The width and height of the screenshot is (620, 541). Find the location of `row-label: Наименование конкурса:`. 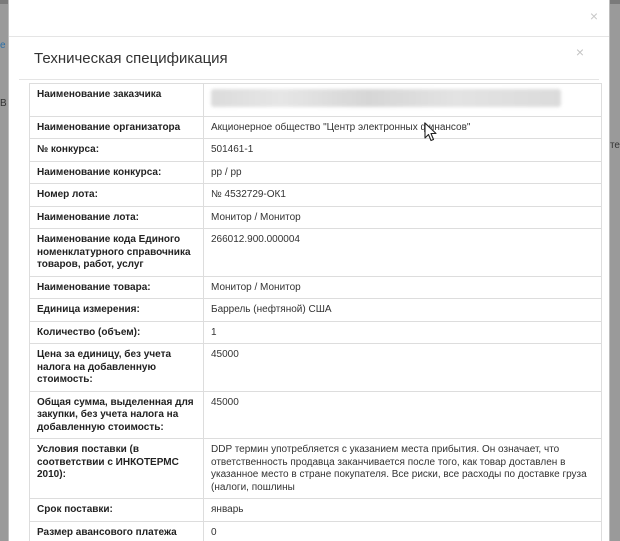

row-label: Наименование конкурса: is located at coordinates (116, 172).